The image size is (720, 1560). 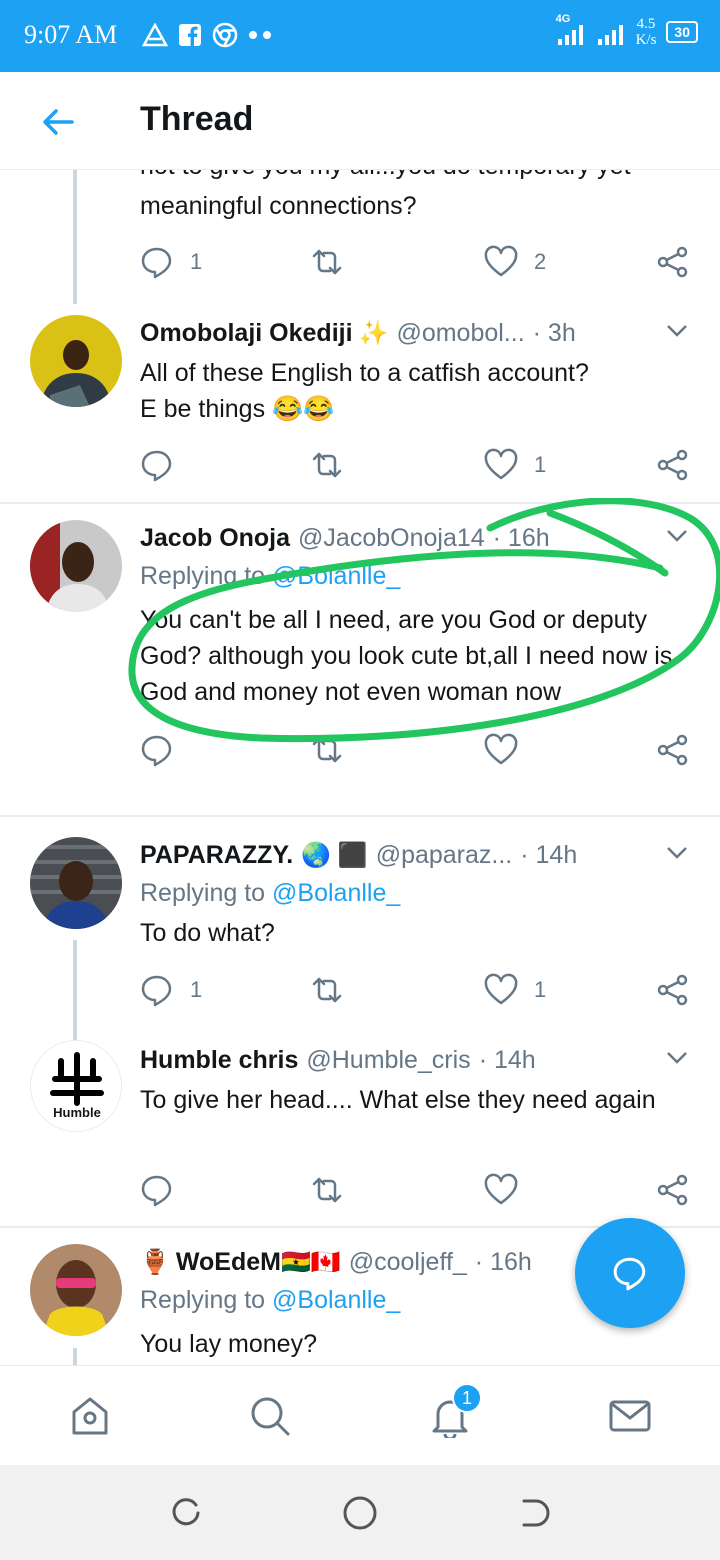 What do you see at coordinates (521, 537) in the screenshot?
I see `tweet-time: · 16h` at bounding box center [521, 537].